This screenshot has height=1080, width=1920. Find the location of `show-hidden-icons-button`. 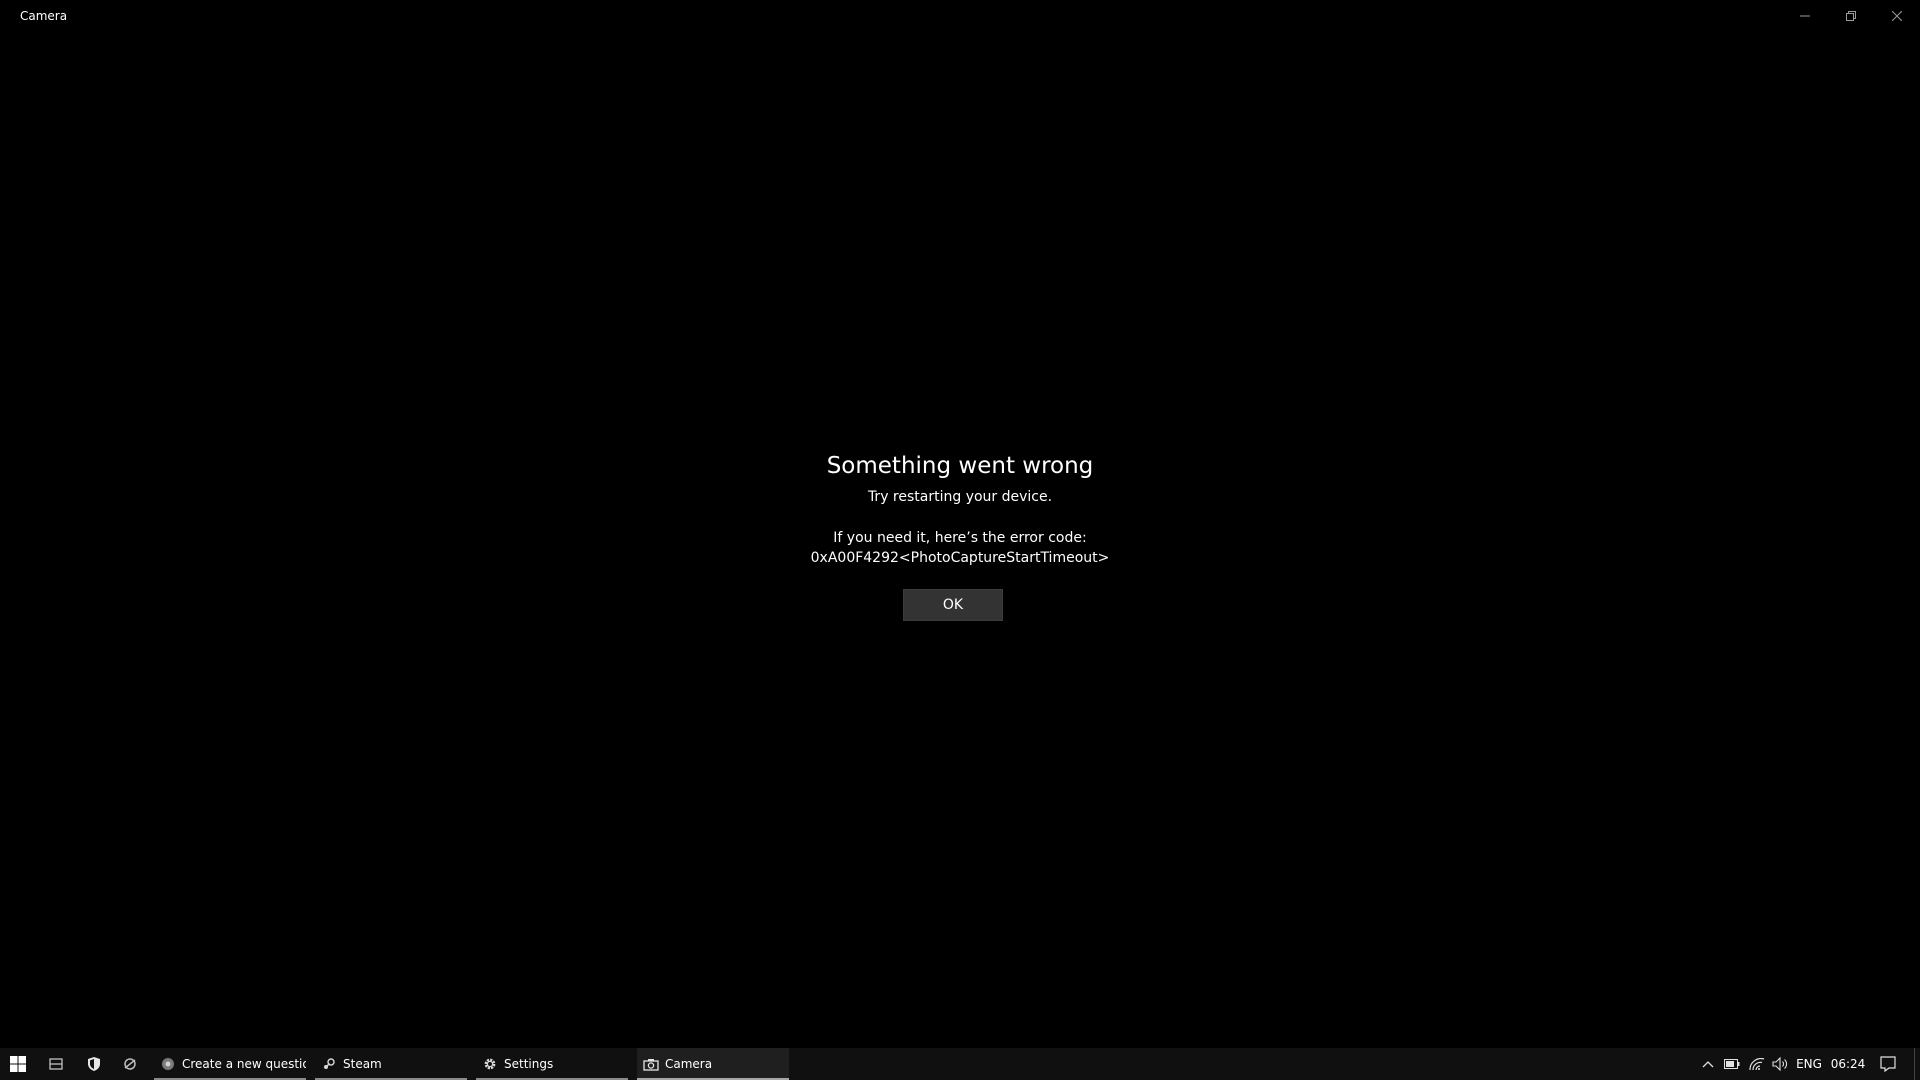

show-hidden-icons-button is located at coordinates (1708, 1064).